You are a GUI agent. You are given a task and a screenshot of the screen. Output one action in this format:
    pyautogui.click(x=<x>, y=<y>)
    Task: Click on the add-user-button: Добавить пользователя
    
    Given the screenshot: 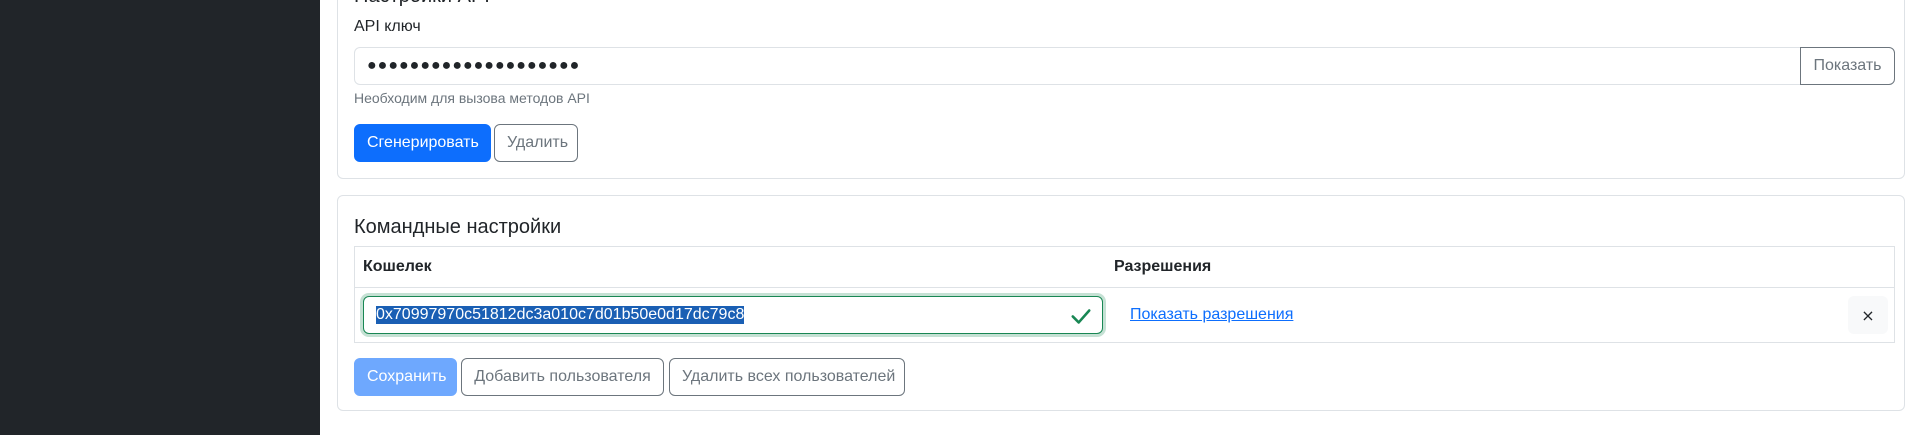 What is the action you would take?
    pyautogui.click(x=562, y=377)
    